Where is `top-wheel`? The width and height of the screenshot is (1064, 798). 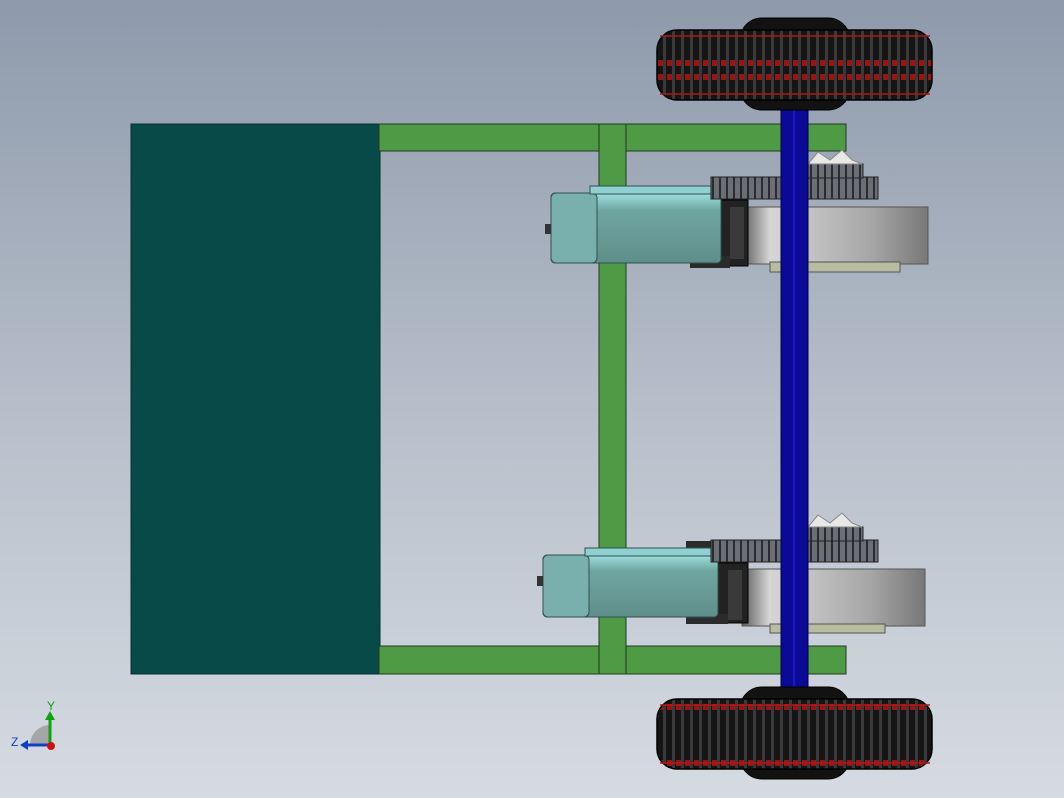
top-wheel is located at coordinates (794, 64).